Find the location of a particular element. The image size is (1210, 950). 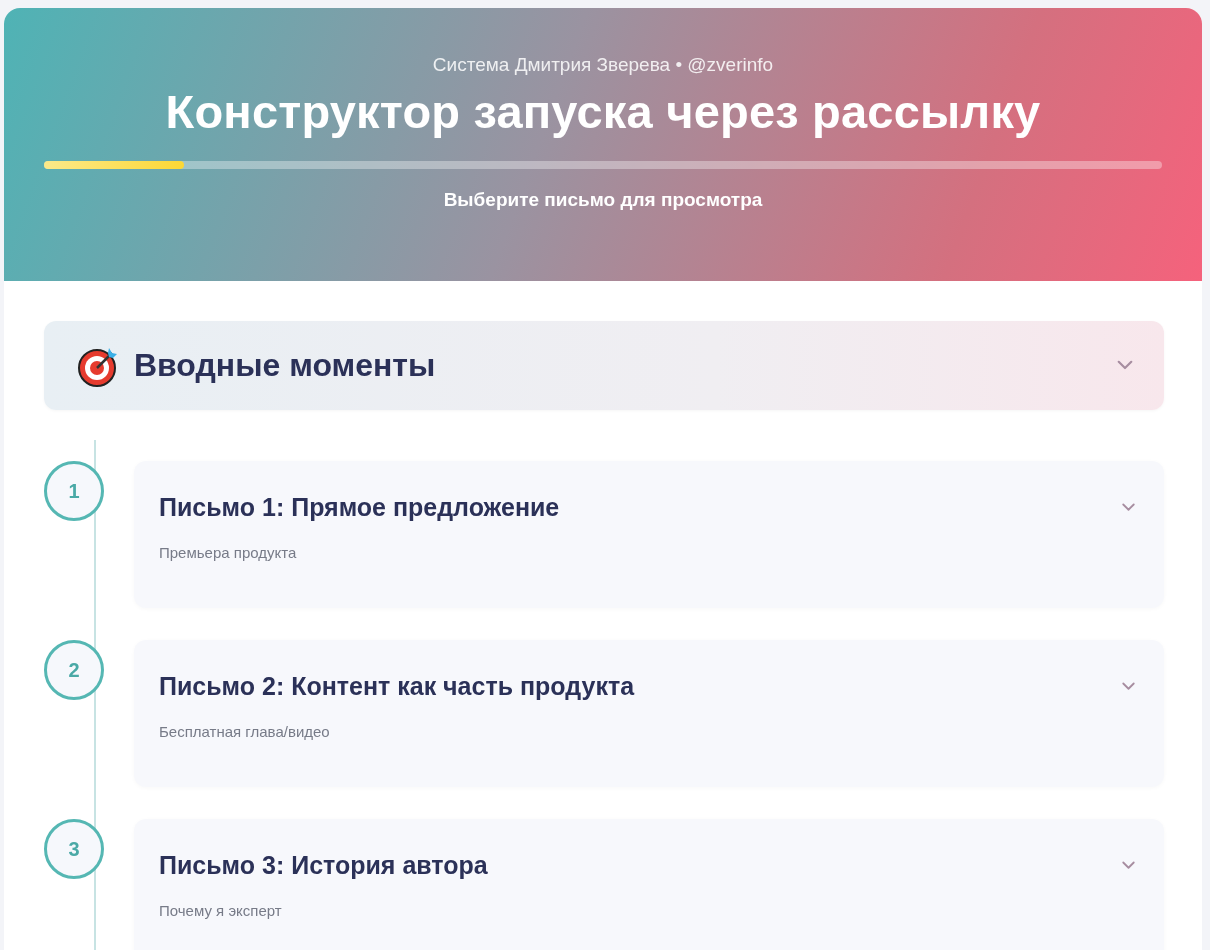

page-title: Конструктор запуска через рассылку is located at coordinates (603, 111).